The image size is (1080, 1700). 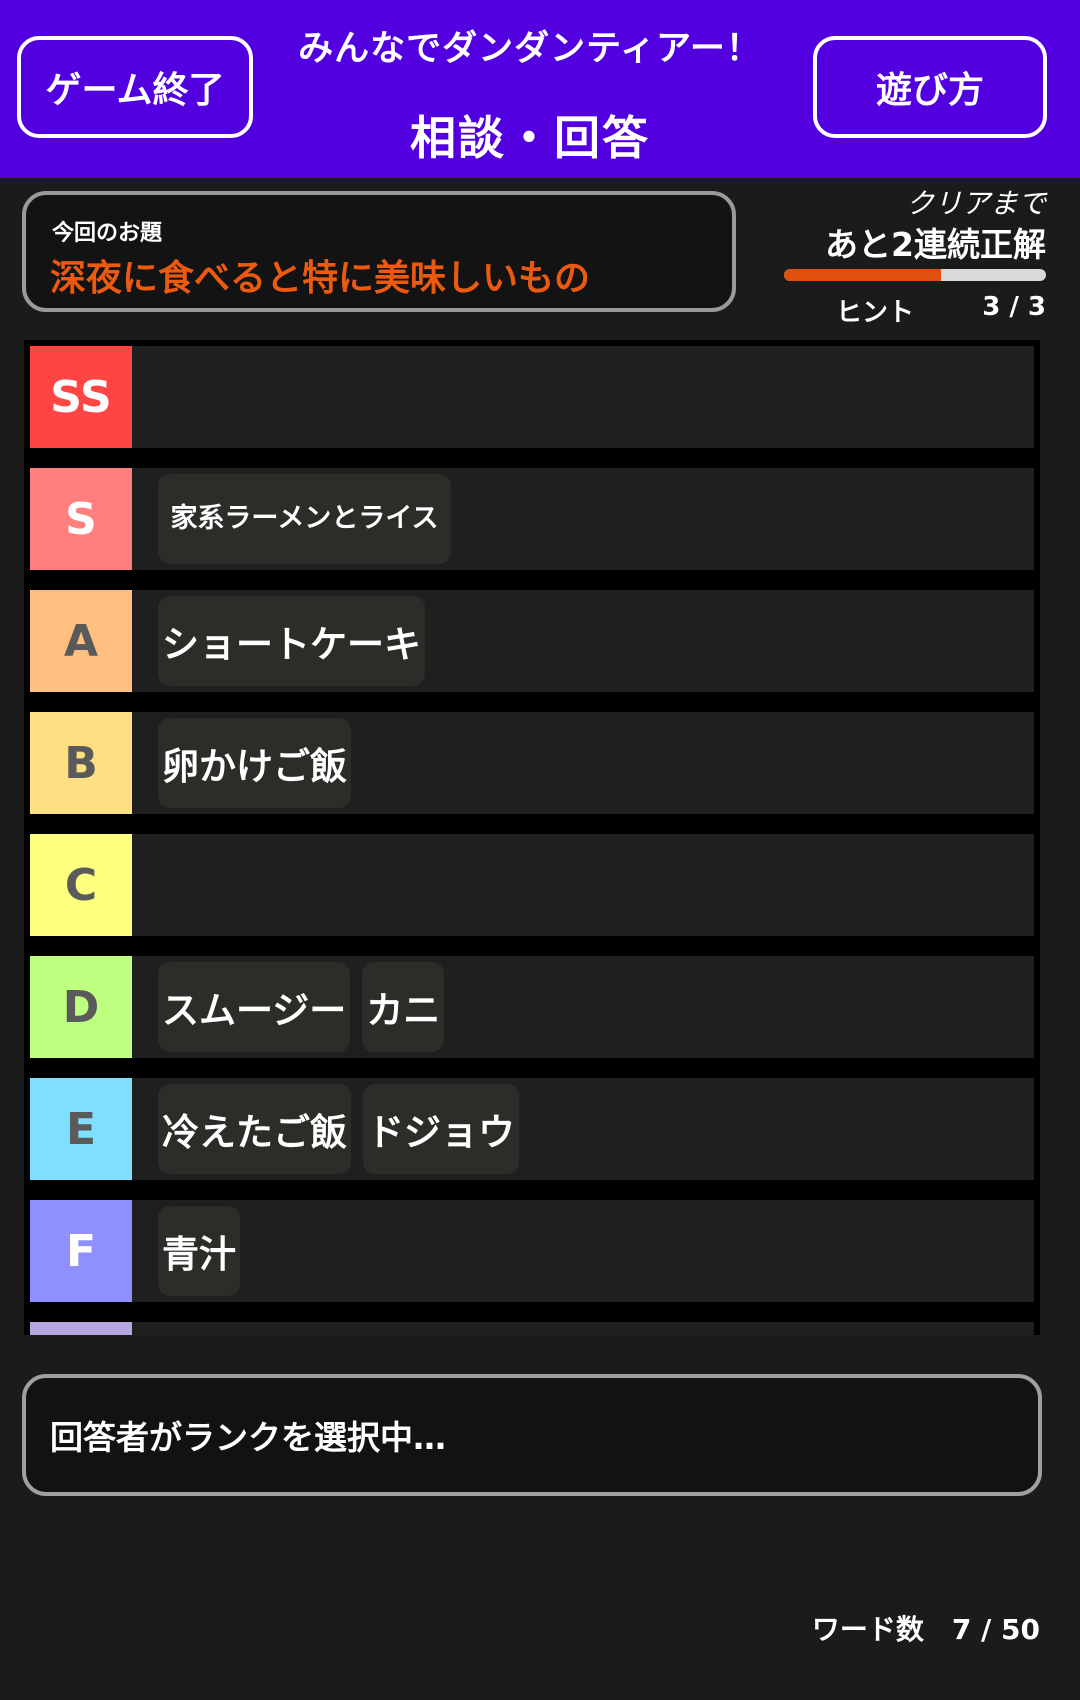 What do you see at coordinates (583, 763) in the screenshot?
I see `tier-items: 卵かけご飯` at bounding box center [583, 763].